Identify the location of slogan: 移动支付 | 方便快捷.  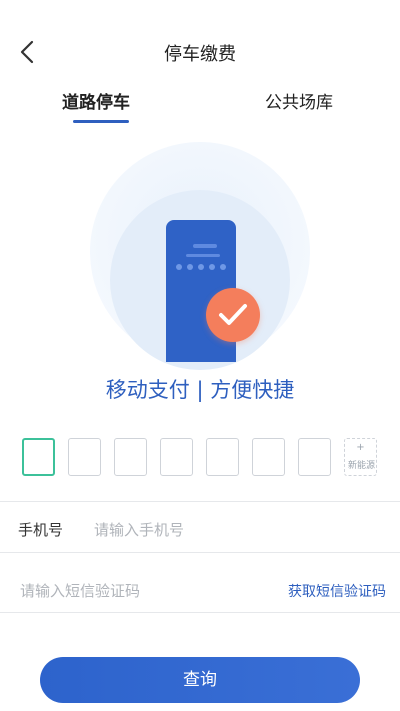
(200, 390).